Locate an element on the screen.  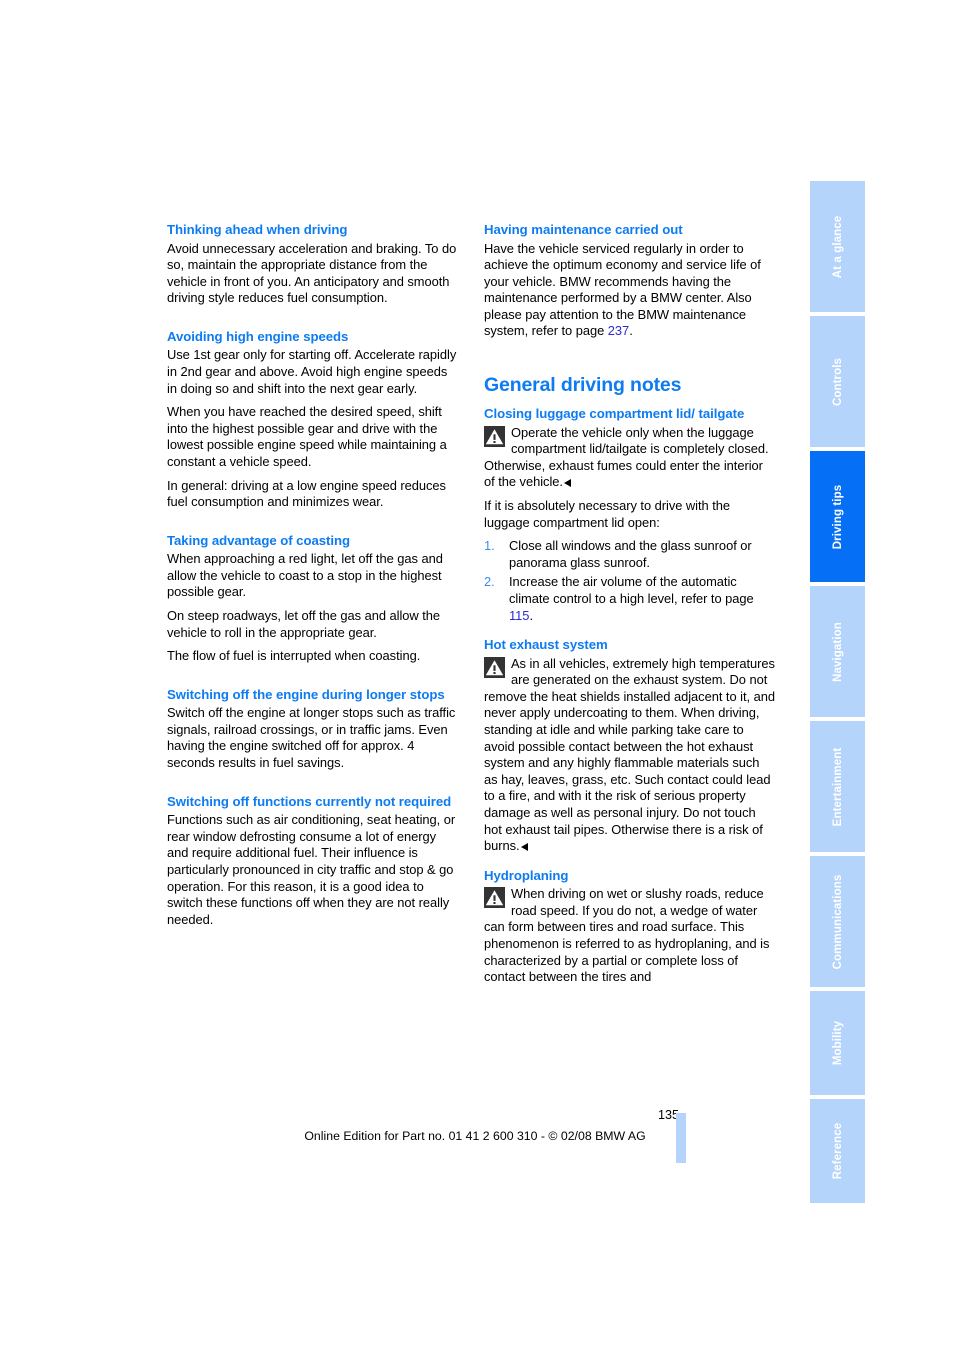
tab-navigation: Navigation is located at coordinates (837, 651).